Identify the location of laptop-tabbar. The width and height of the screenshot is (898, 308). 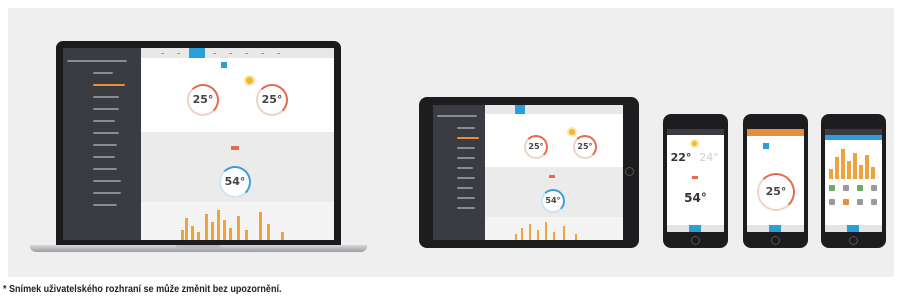
(237, 53).